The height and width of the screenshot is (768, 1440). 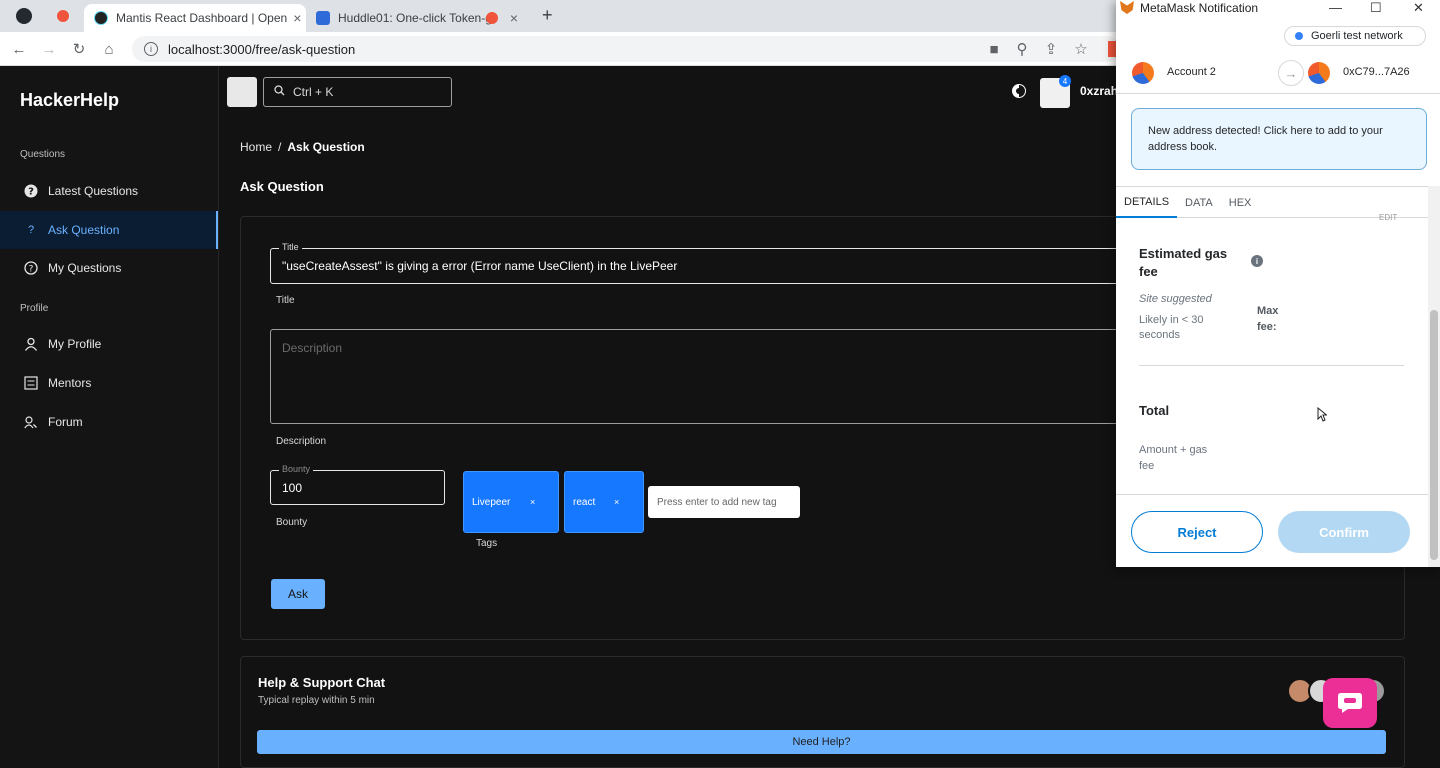 I want to click on home-icon: ⌂, so click(x=109, y=49).